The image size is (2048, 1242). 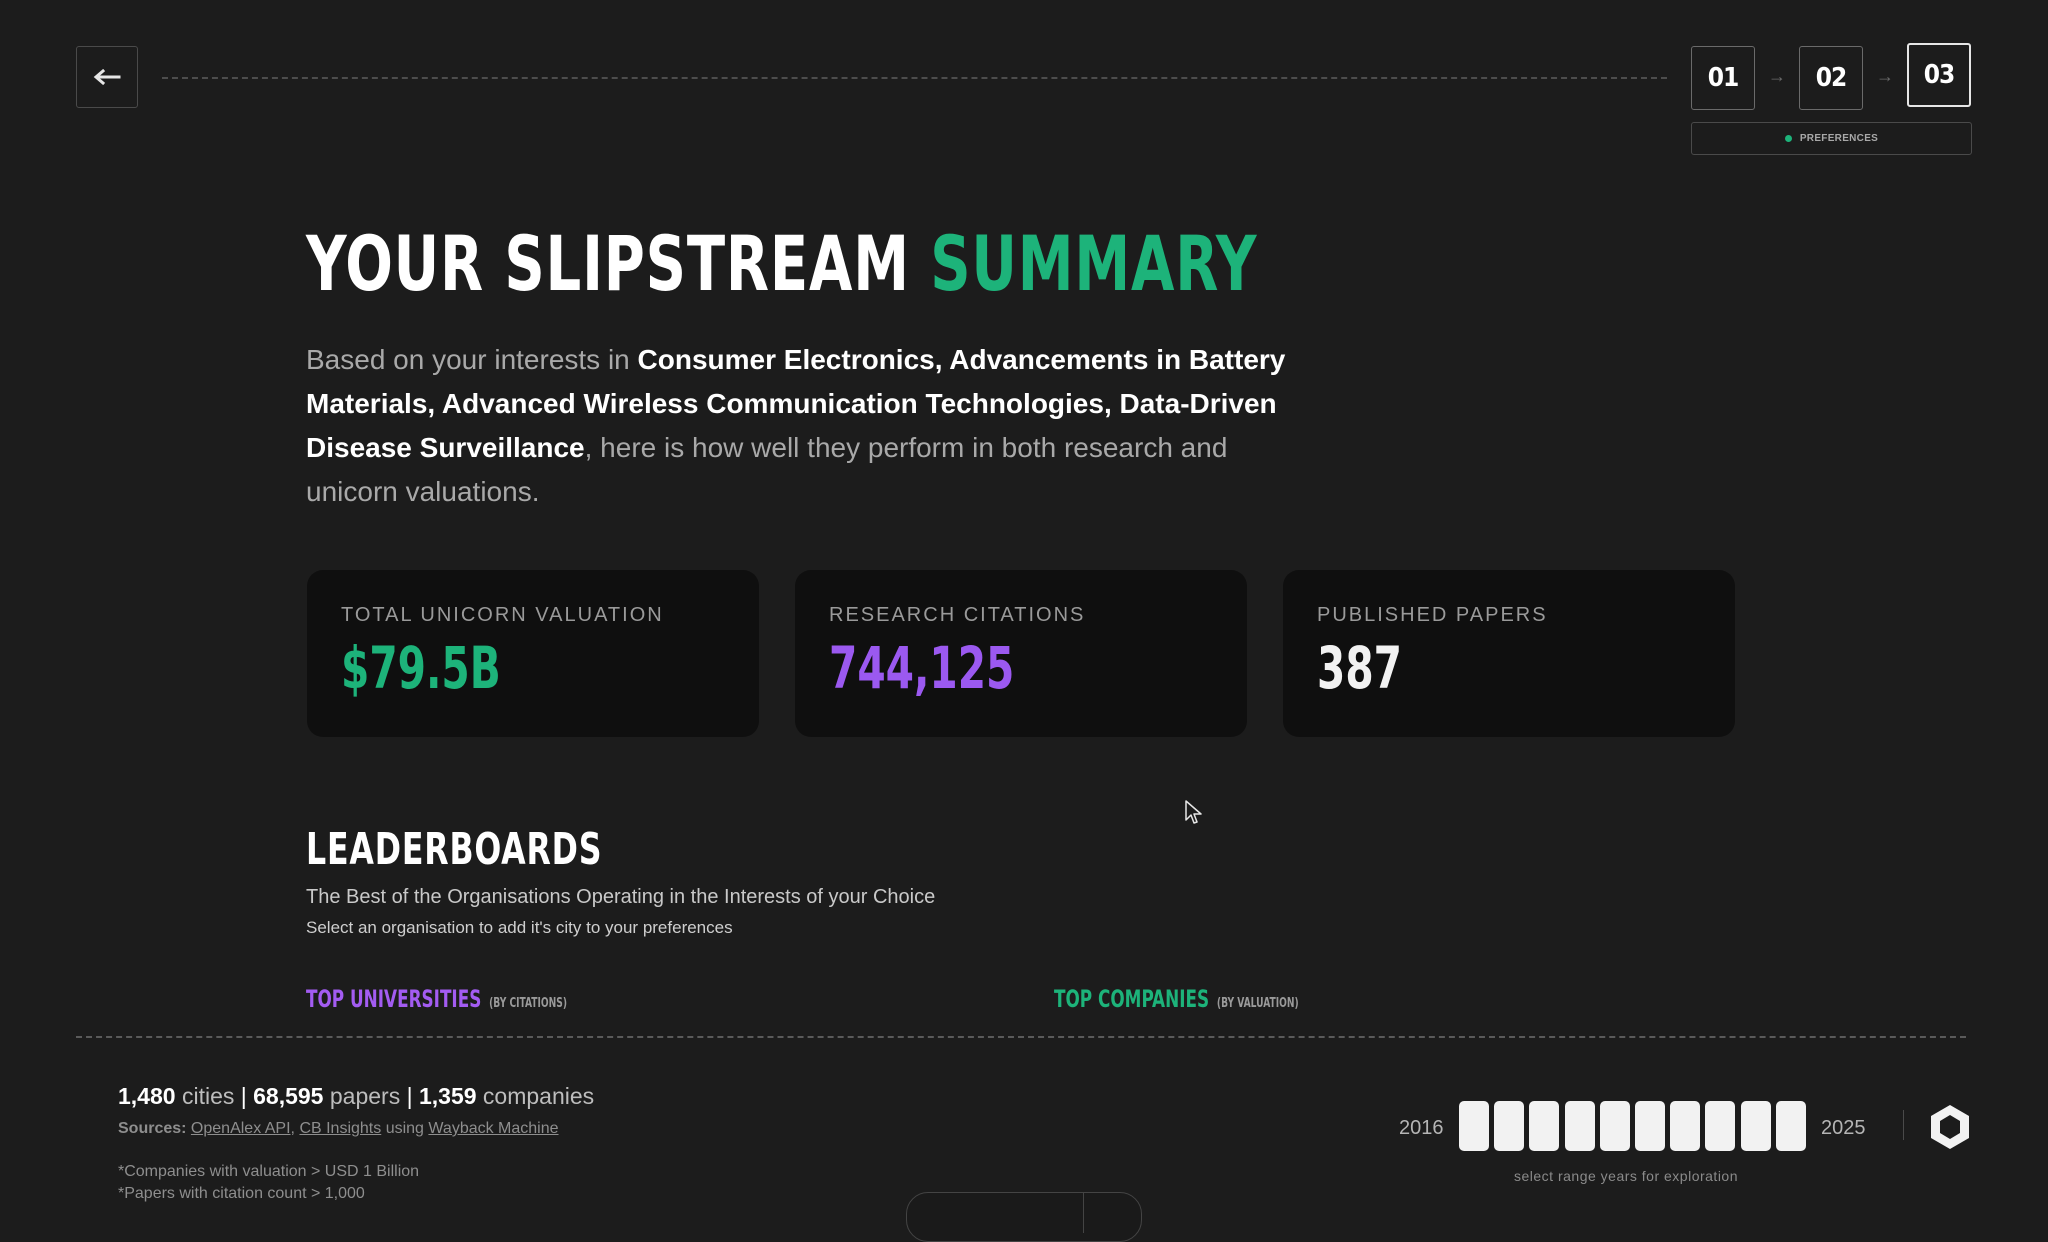 What do you see at coordinates (1579, 1126) in the screenshot?
I see `year-block-2019` at bounding box center [1579, 1126].